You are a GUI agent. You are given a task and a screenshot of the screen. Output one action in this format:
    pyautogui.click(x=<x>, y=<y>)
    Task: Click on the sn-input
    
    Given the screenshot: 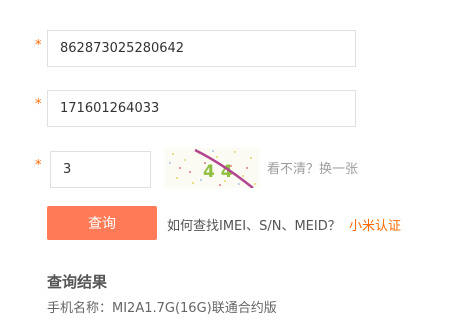 What is the action you would take?
    pyautogui.click(x=201, y=108)
    